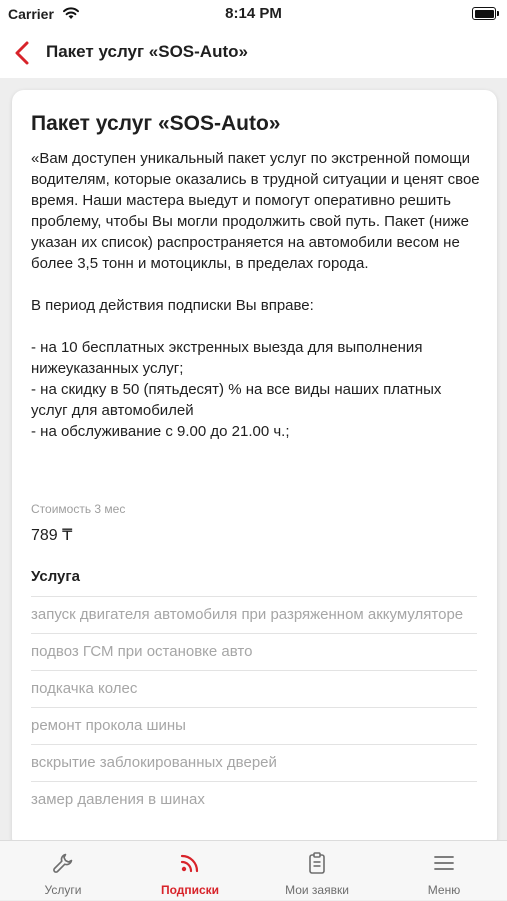 The image size is (507, 901). I want to click on tab-bar: Услуги Подписки Мои заявки Меню, so click(253, 870).